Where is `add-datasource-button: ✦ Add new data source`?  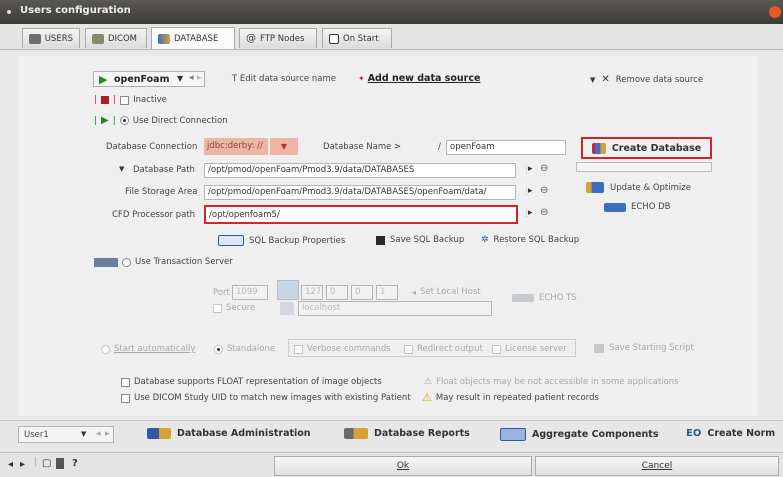
add-datasource-button: ✦ Add new data source is located at coordinates (419, 78).